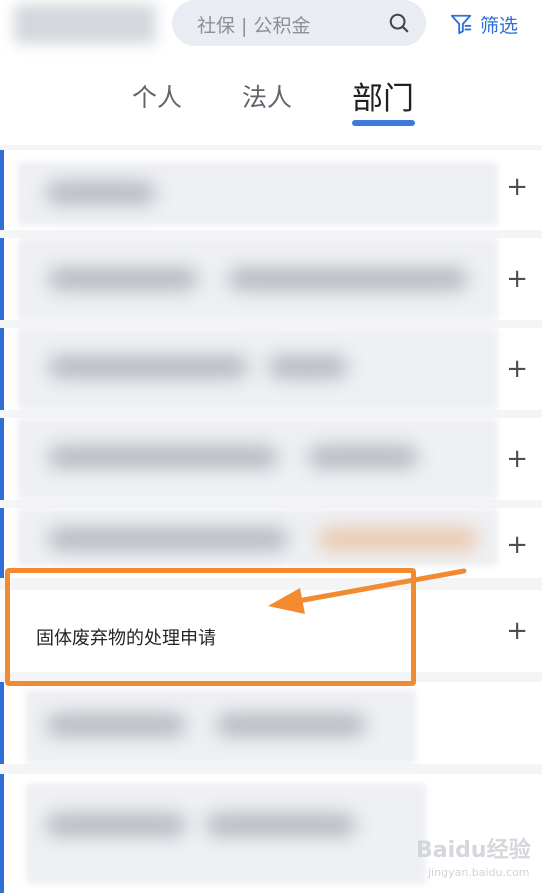 This screenshot has height=893, width=542. What do you see at coordinates (479, 872) in the screenshot?
I see `watermark-url: jingyan.baidu.com` at bounding box center [479, 872].